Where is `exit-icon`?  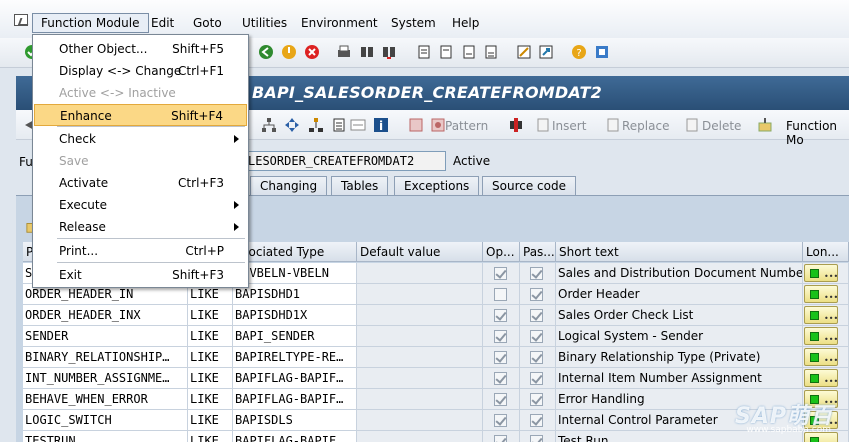
exit-icon is located at coordinates (289, 52).